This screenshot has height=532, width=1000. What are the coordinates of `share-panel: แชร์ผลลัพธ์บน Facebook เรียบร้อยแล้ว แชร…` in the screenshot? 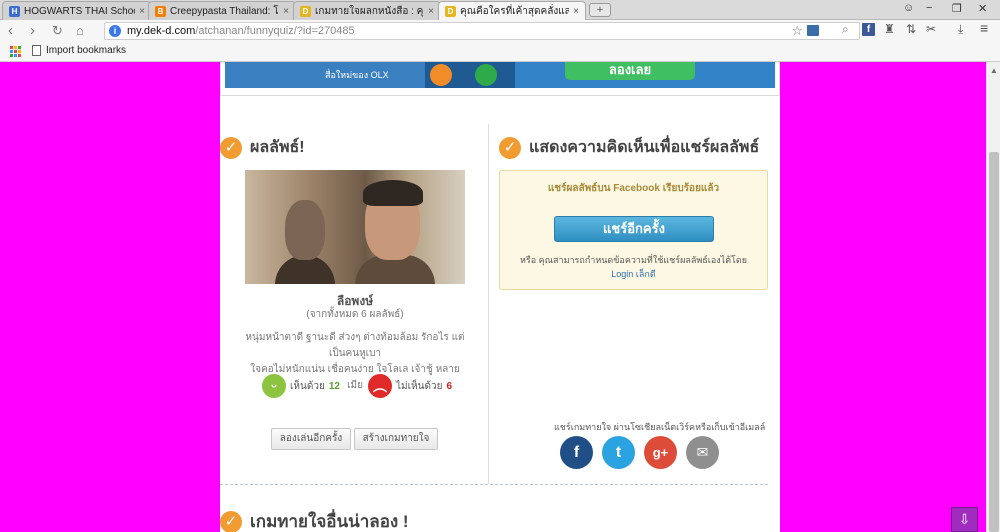 It's located at (633, 230).